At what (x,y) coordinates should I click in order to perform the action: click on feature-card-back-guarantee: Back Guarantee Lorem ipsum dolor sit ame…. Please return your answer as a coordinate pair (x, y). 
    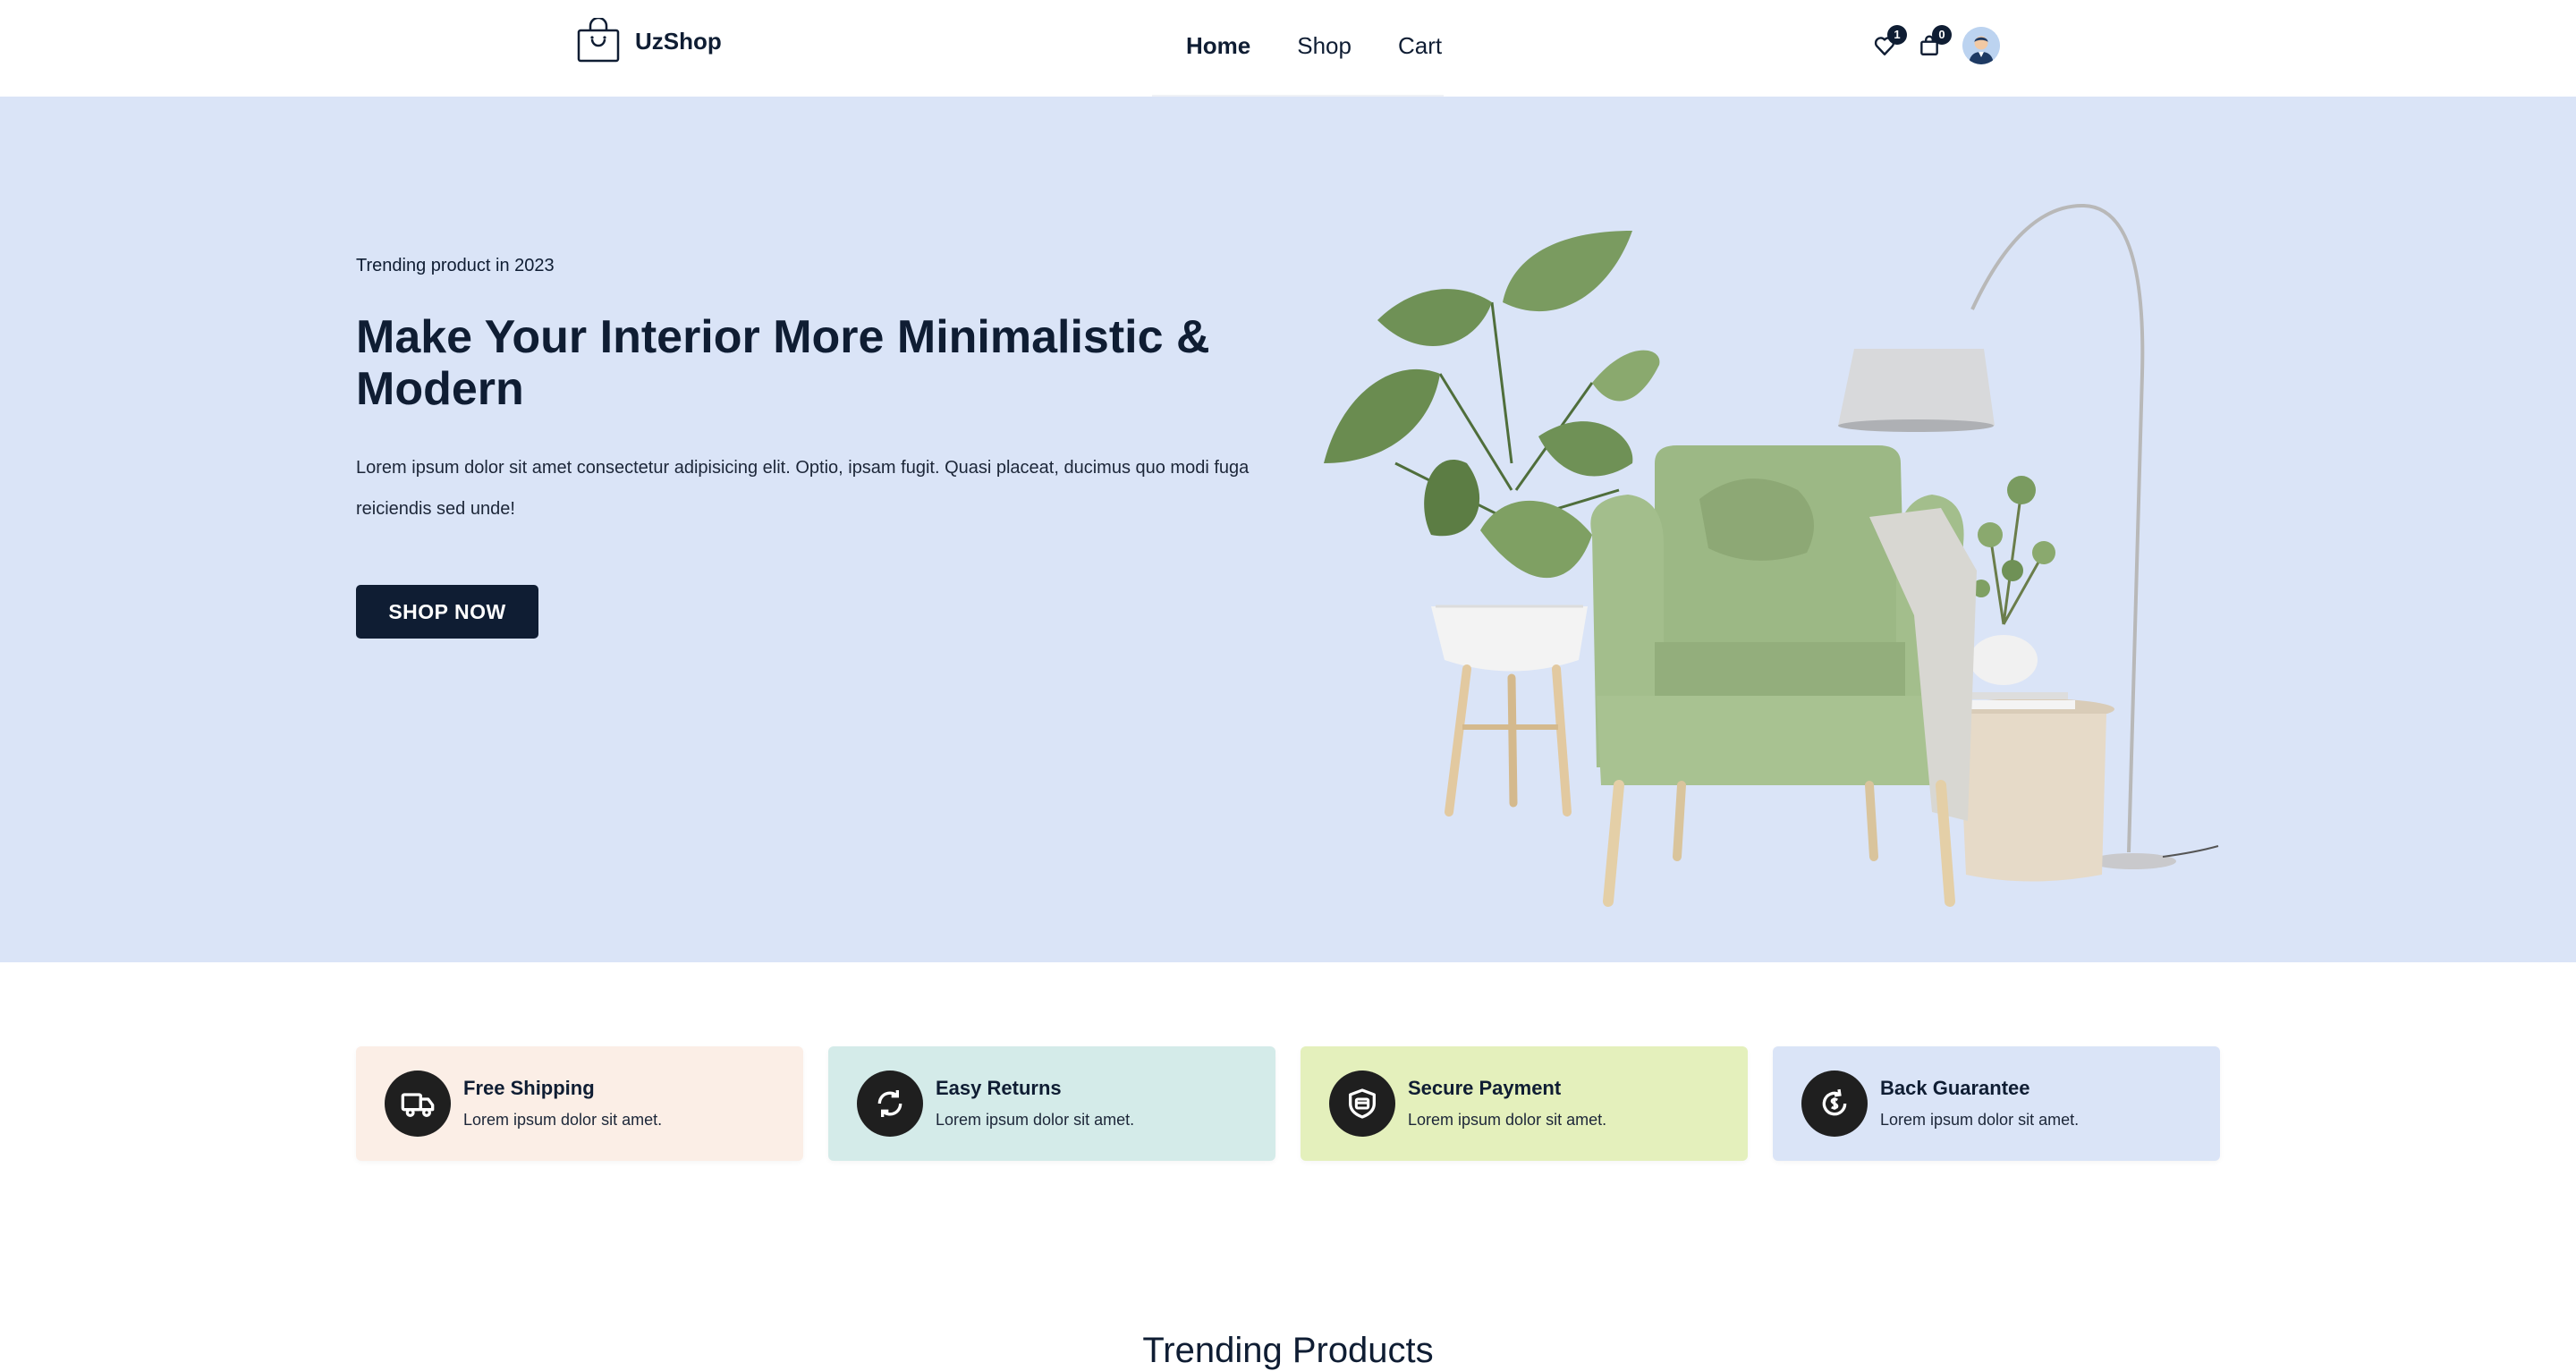
    Looking at the image, I should click on (1996, 1103).